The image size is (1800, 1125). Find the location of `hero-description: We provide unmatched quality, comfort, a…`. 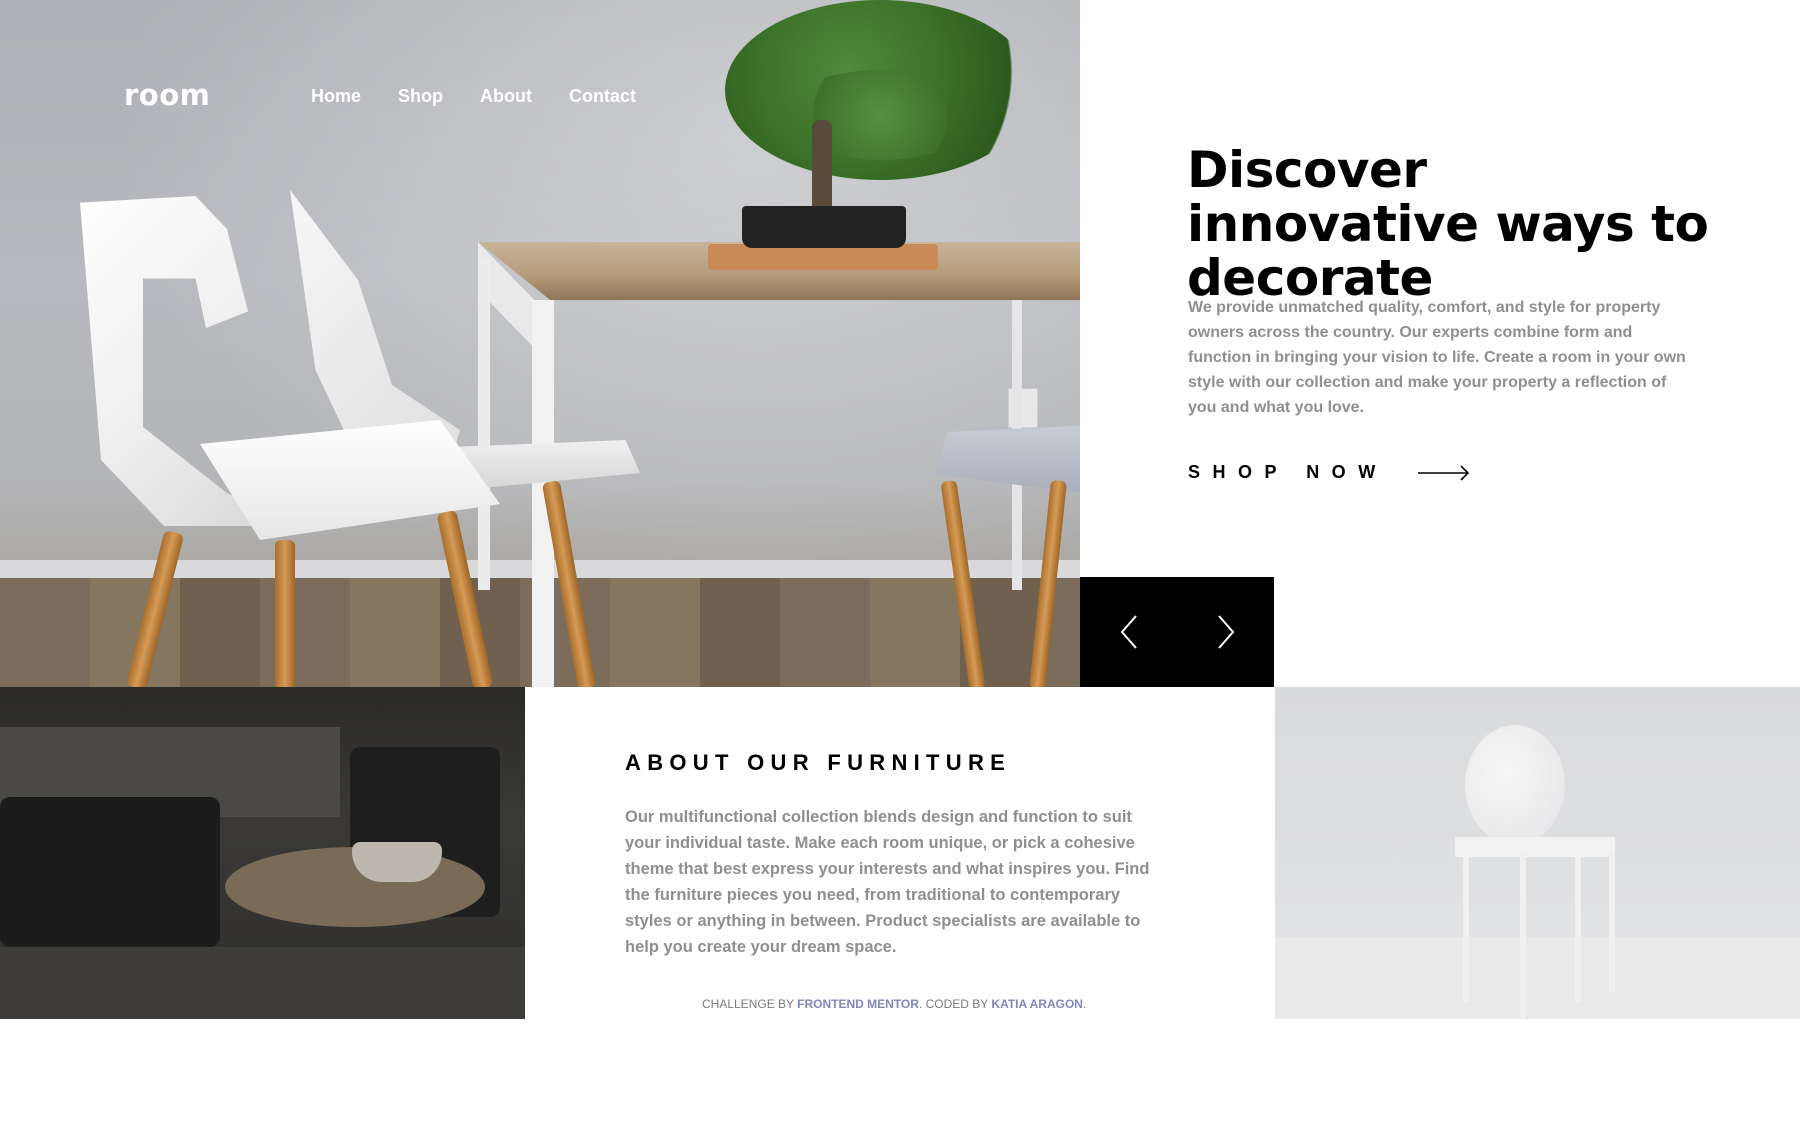

hero-description: We provide unmatched quality, comfort, a… is located at coordinates (1437, 357).